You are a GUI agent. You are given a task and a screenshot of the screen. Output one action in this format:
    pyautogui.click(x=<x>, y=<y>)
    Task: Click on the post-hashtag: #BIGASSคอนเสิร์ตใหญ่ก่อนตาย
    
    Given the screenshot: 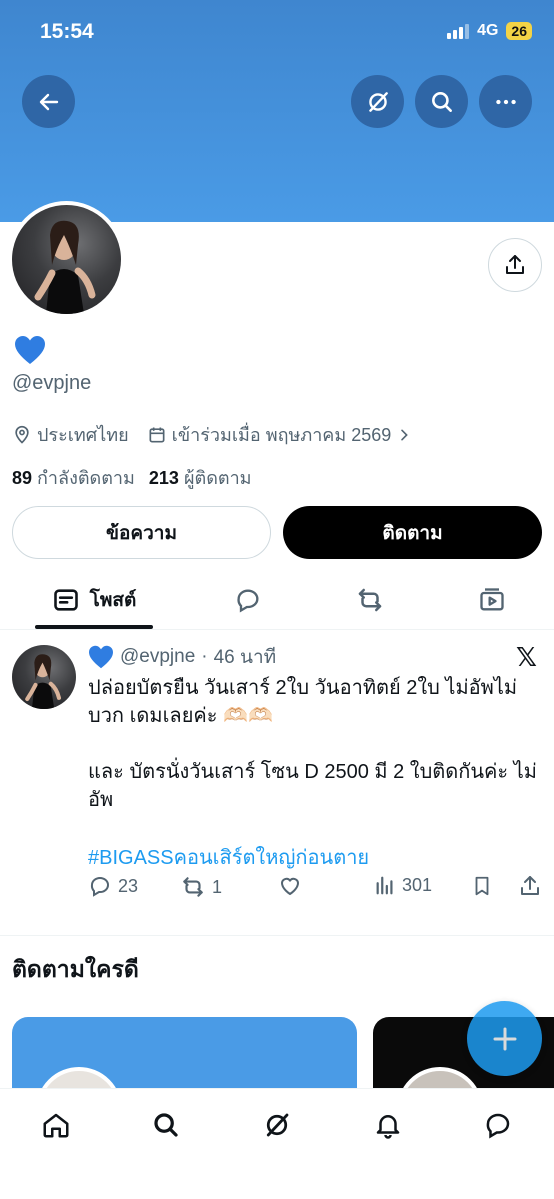 What is the action you would take?
    pyautogui.click(x=228, y=857)
    